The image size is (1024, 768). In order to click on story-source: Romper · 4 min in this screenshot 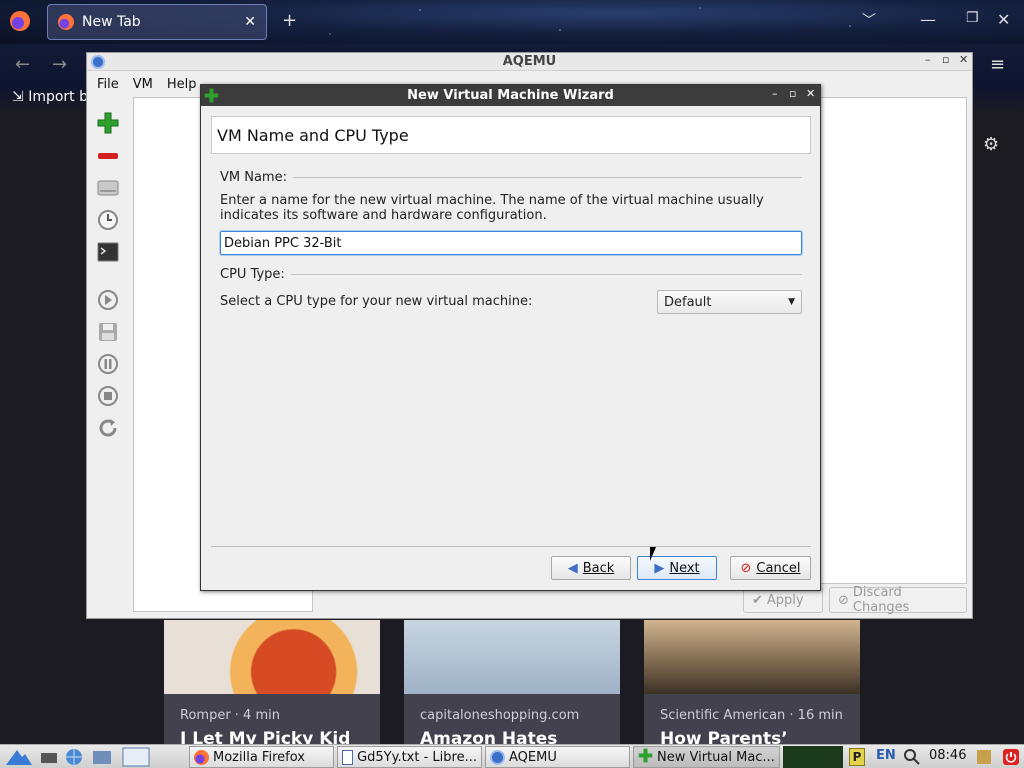, I will do `click(230, 715)`.